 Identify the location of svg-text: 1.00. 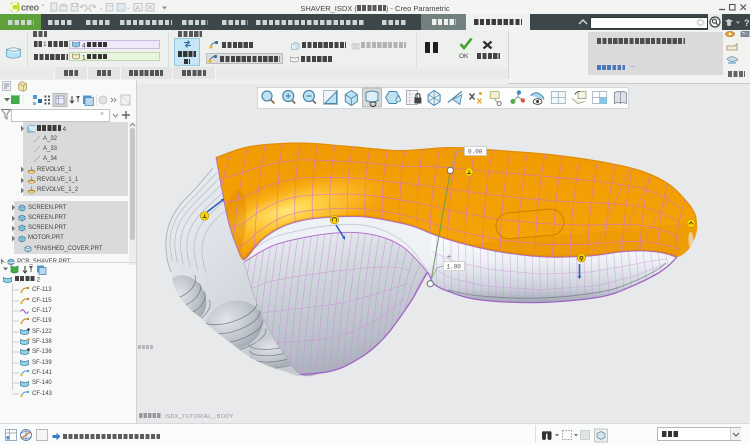
(454, 267).